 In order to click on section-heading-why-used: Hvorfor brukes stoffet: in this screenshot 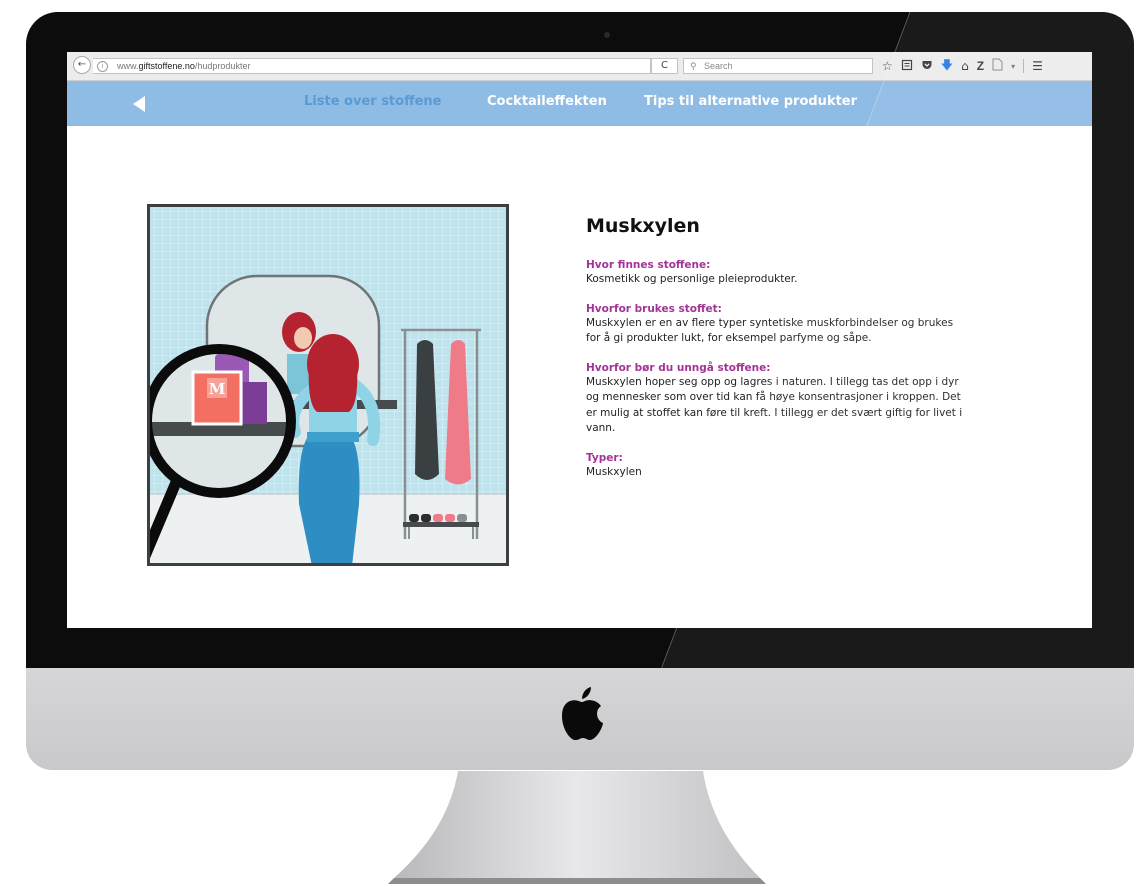, I will do `click(654, 308)`.